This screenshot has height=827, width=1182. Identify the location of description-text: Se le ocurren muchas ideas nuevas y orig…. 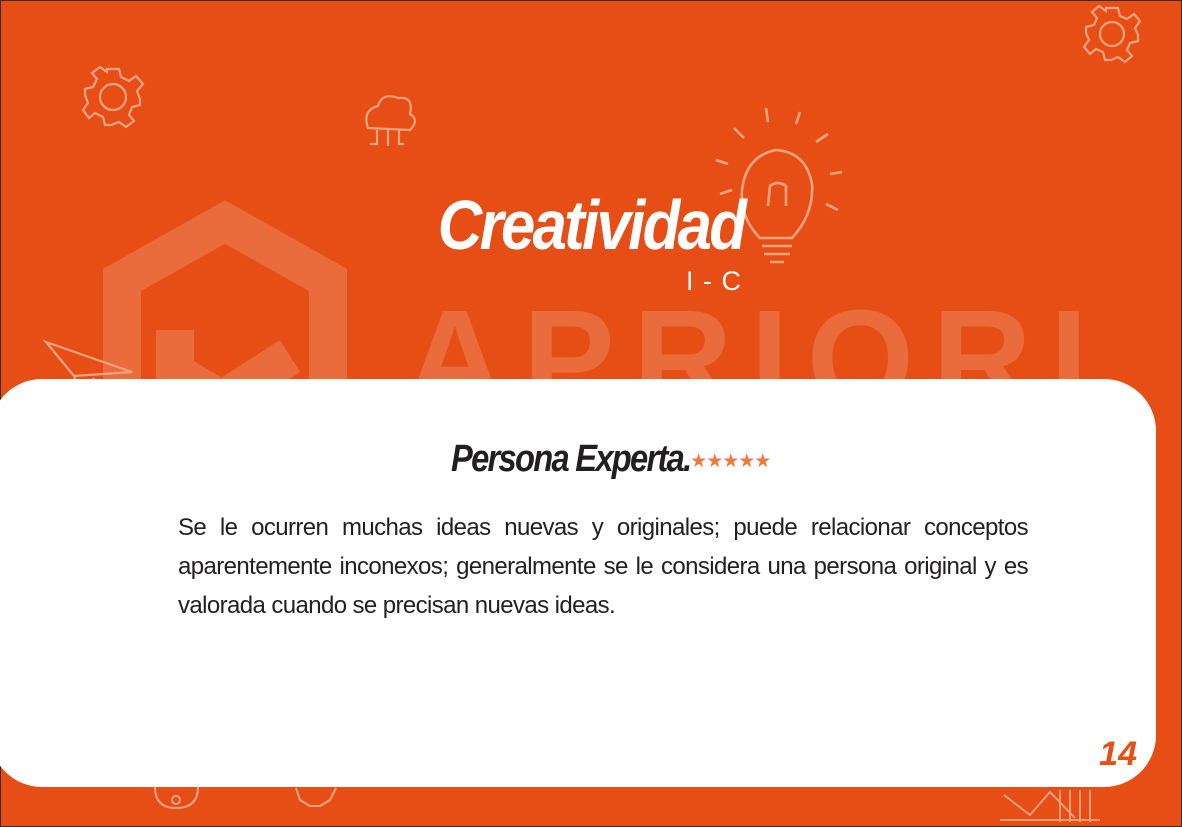
(603, 566).